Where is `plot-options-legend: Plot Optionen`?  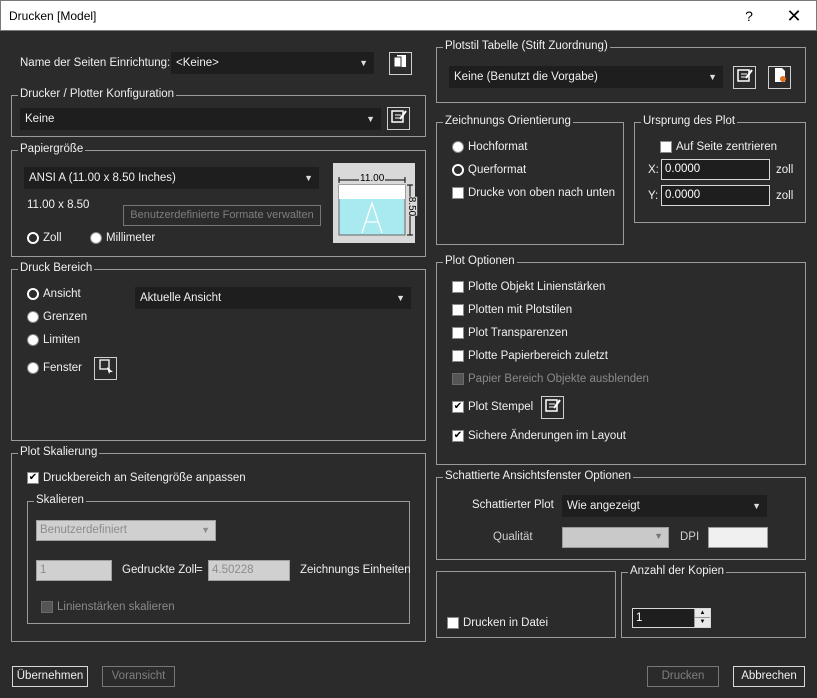 plot-options-legend: Plot Optionen is located at coordinates (480, 261).